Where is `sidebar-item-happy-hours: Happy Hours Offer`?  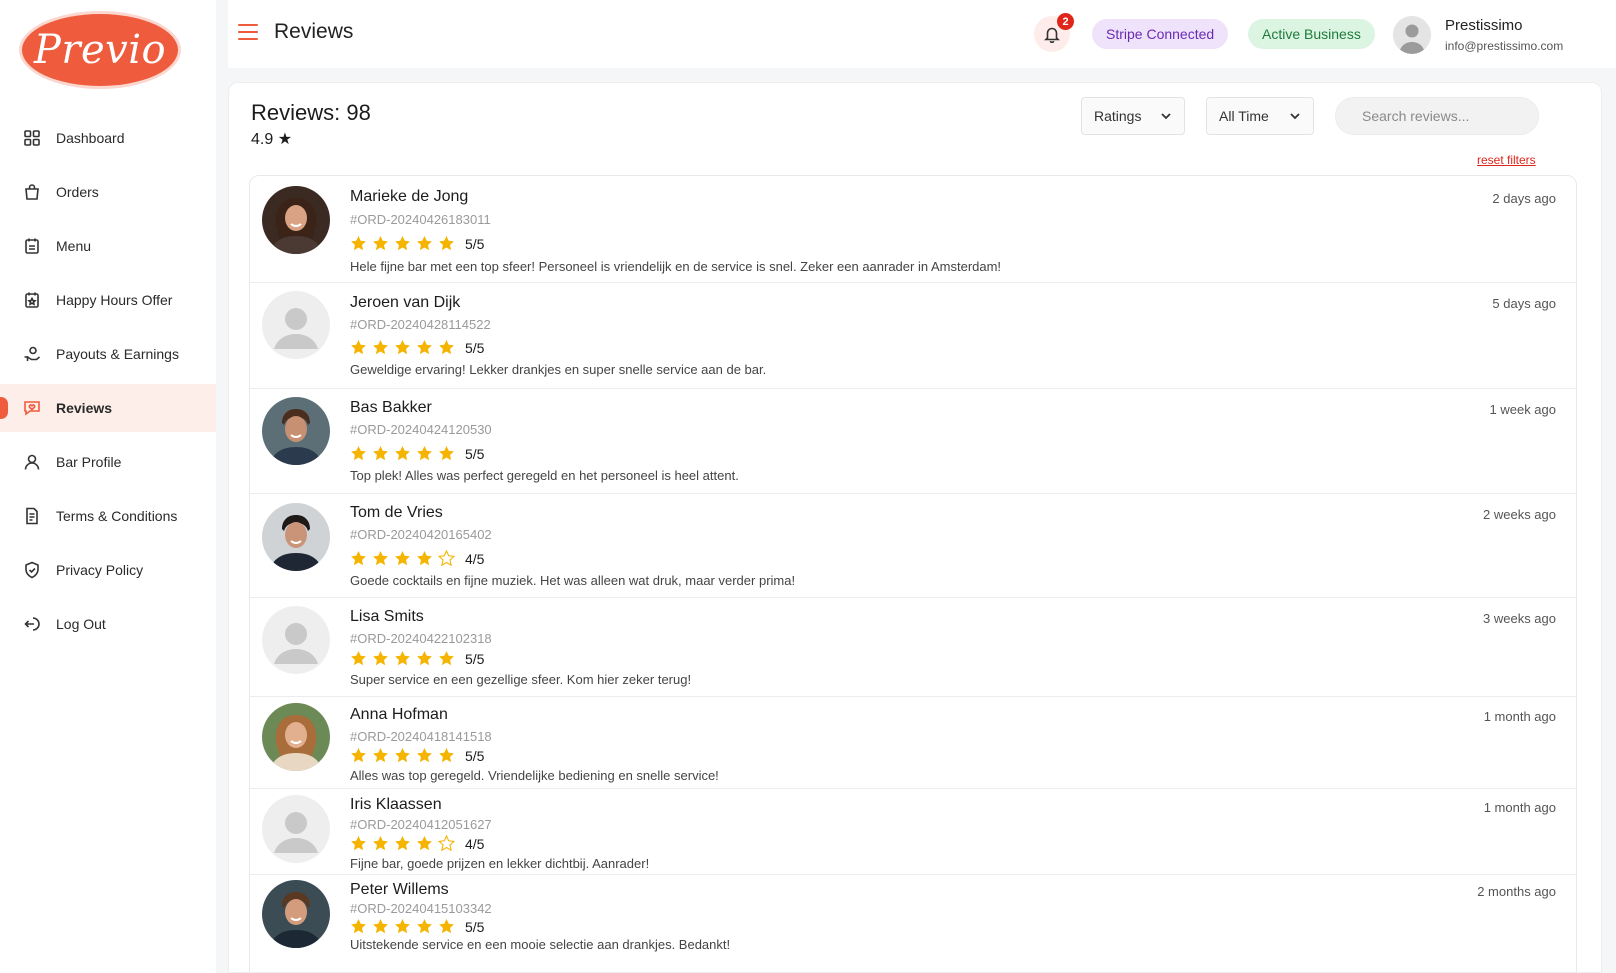 sidebar-item-happy-hours: Happy Hours Offer is located at coordinates (108, 300).